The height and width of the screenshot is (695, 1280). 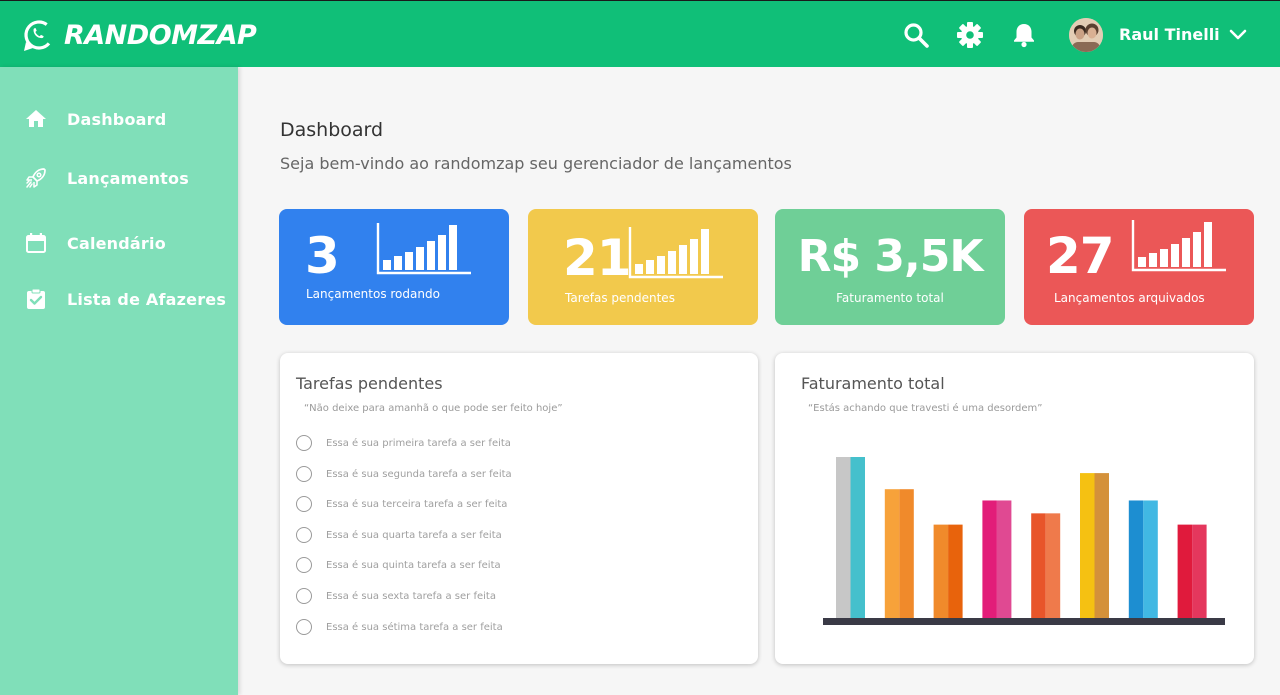 I want to click on stat-card-lancamentos-rodando: 3 Lançamentos rodando, so click(x=394, y=267).